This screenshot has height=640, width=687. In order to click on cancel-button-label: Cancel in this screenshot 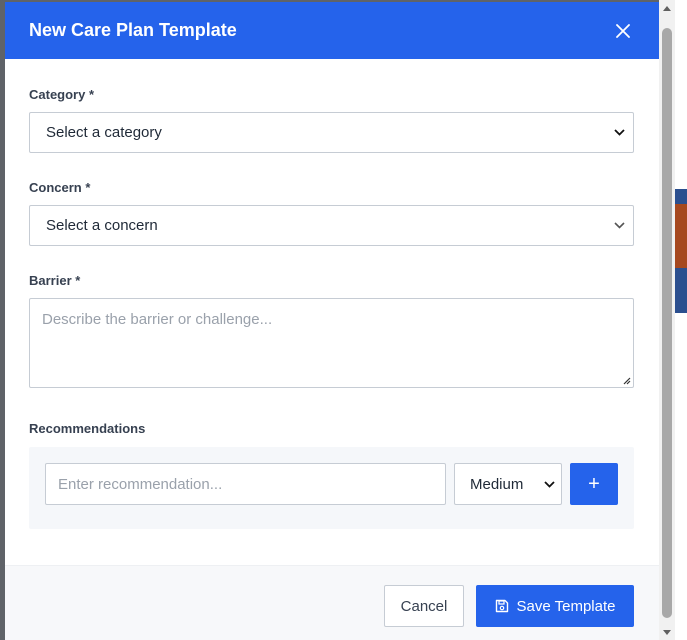, I will do `click(424, 606)`.